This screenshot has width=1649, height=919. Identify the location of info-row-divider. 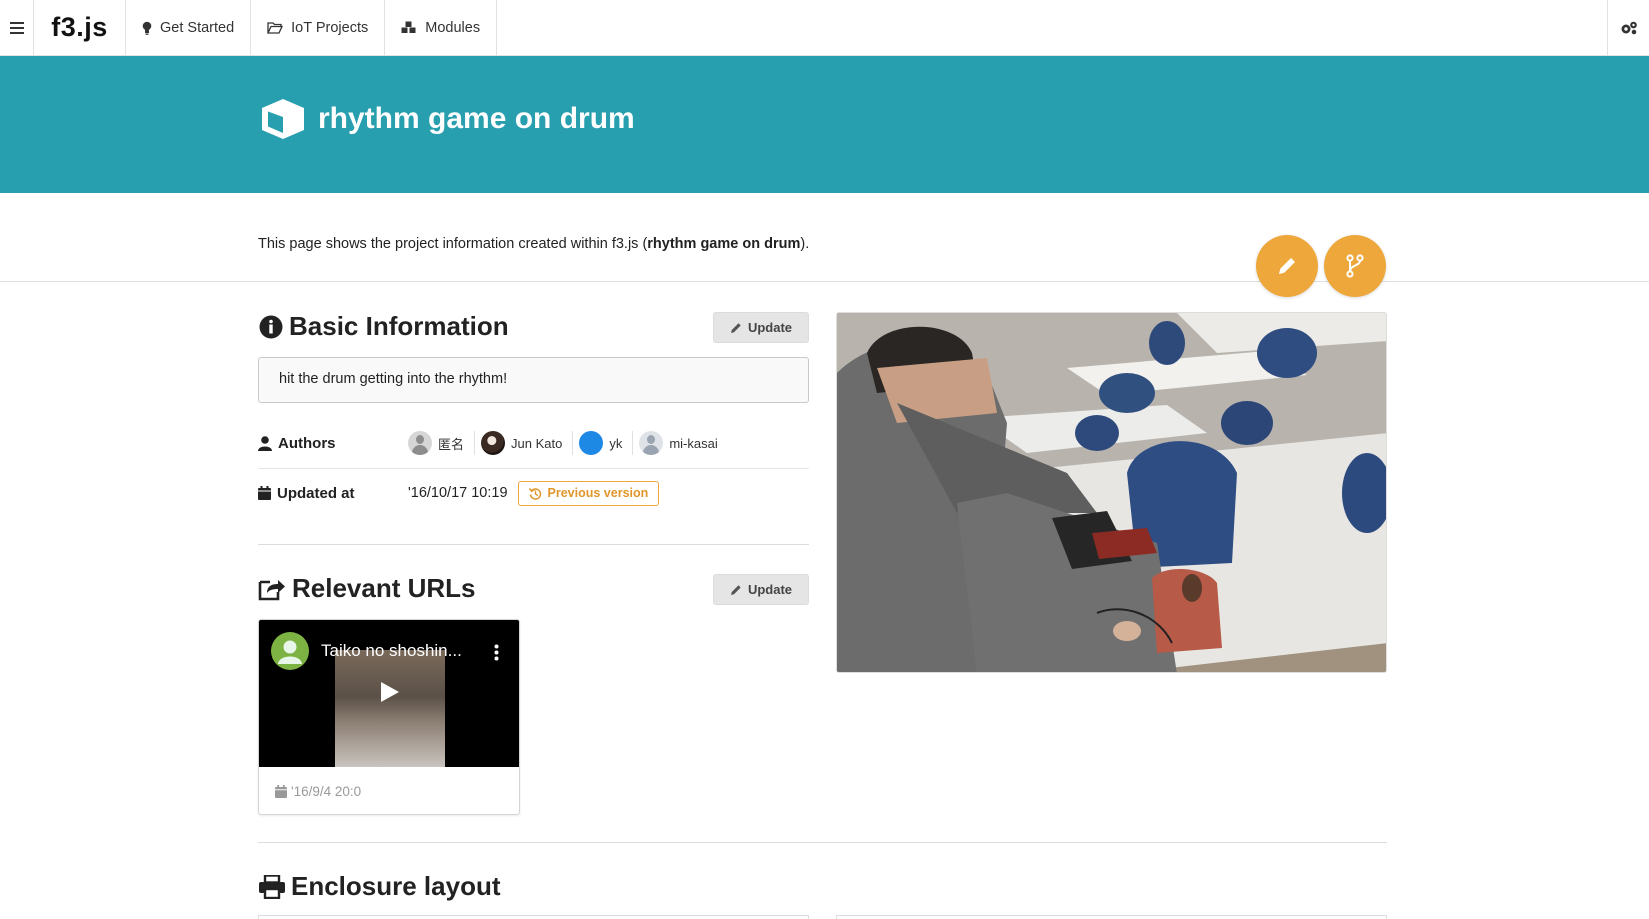
(533, 468).